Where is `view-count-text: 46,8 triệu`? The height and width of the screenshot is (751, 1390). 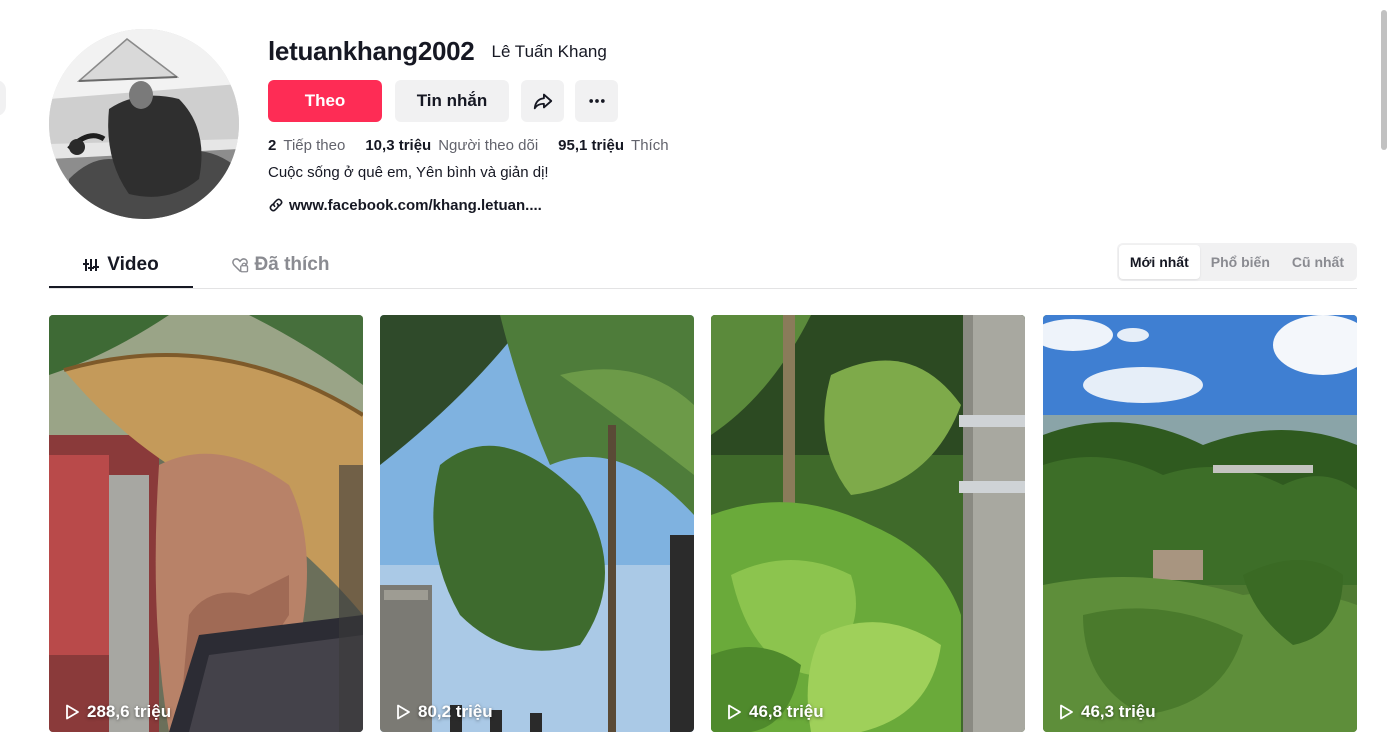
view-count-text: 46,8 triệu is located at coordinates (786, 711).